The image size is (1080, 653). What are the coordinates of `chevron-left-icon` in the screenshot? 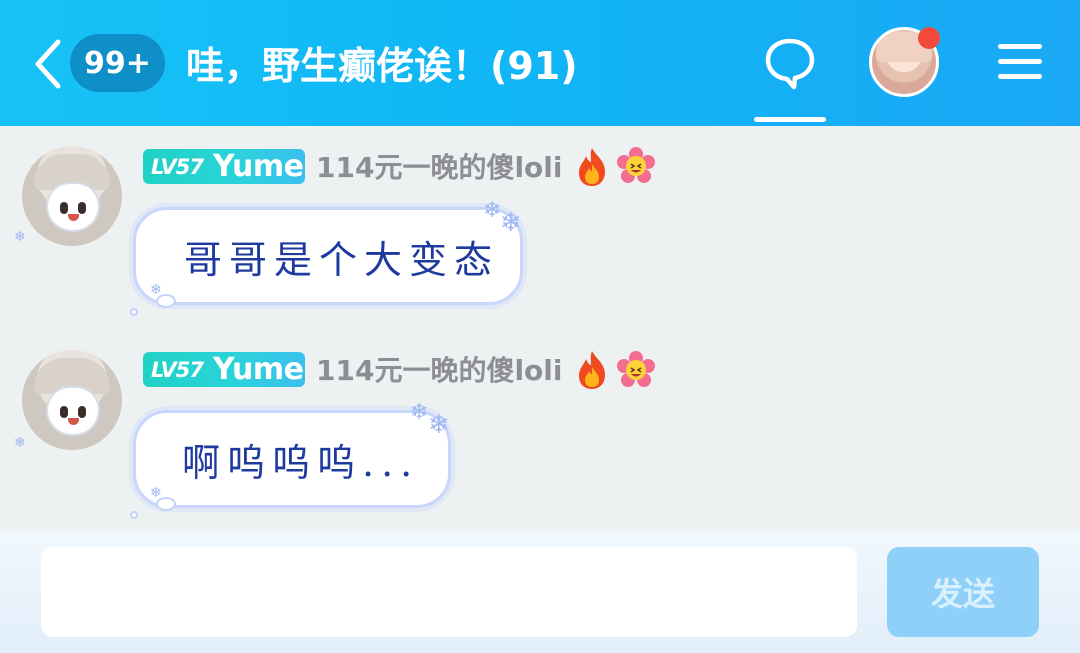 It's located at (48, 64).